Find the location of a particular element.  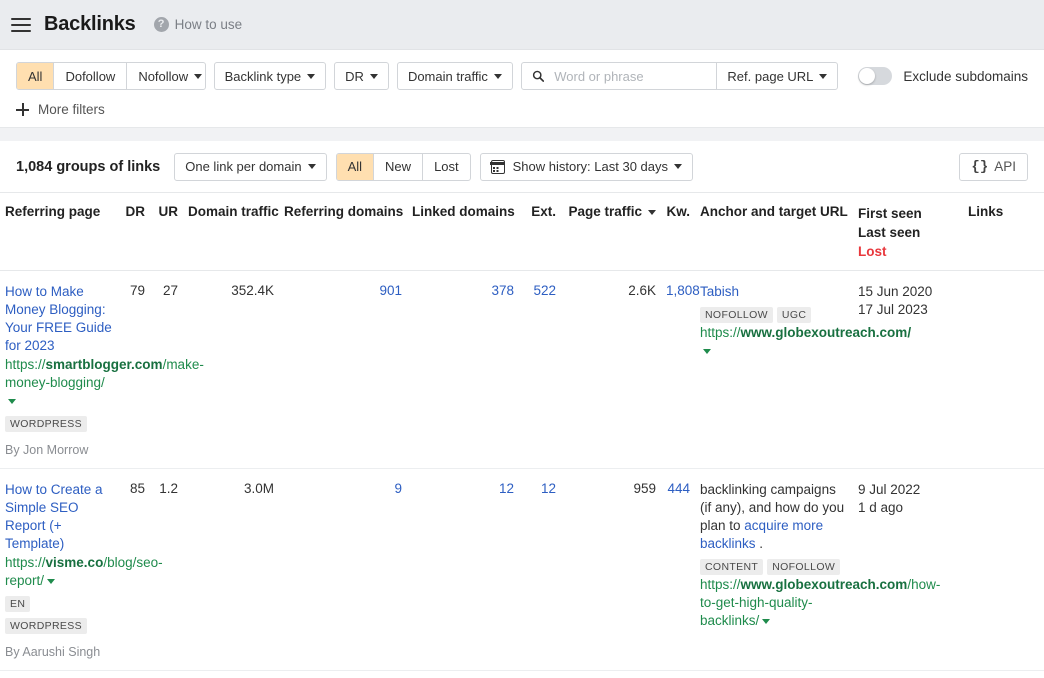

search-input is located at coordinates (629, 76).